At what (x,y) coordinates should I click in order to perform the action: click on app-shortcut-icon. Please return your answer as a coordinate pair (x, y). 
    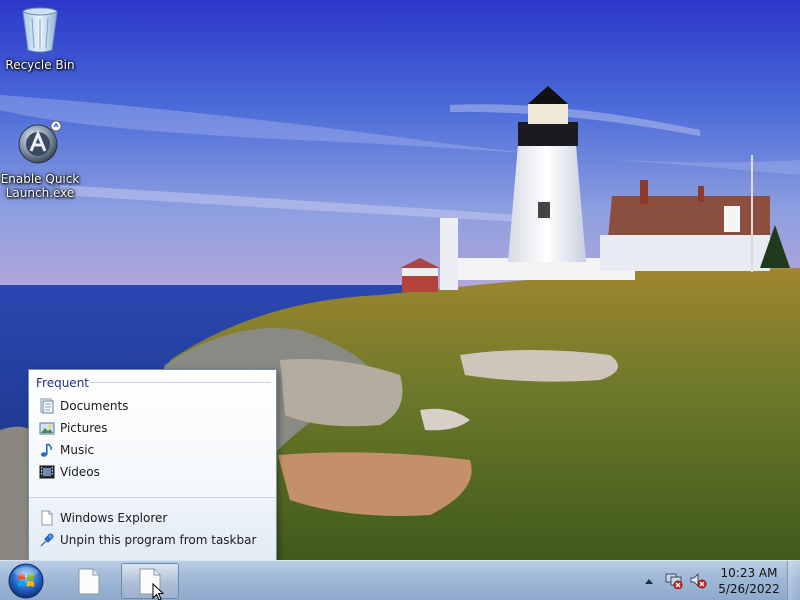
    Looking at the image, I should click on (40, 144).